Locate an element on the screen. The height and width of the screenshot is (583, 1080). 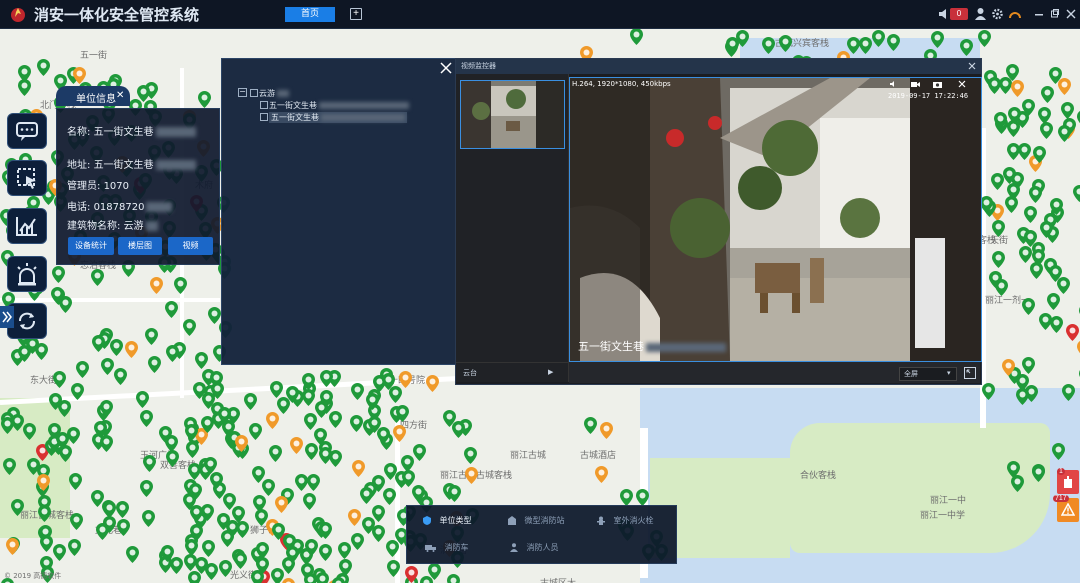
info-close-icon: ✕ is located at coordinates (120, 95).